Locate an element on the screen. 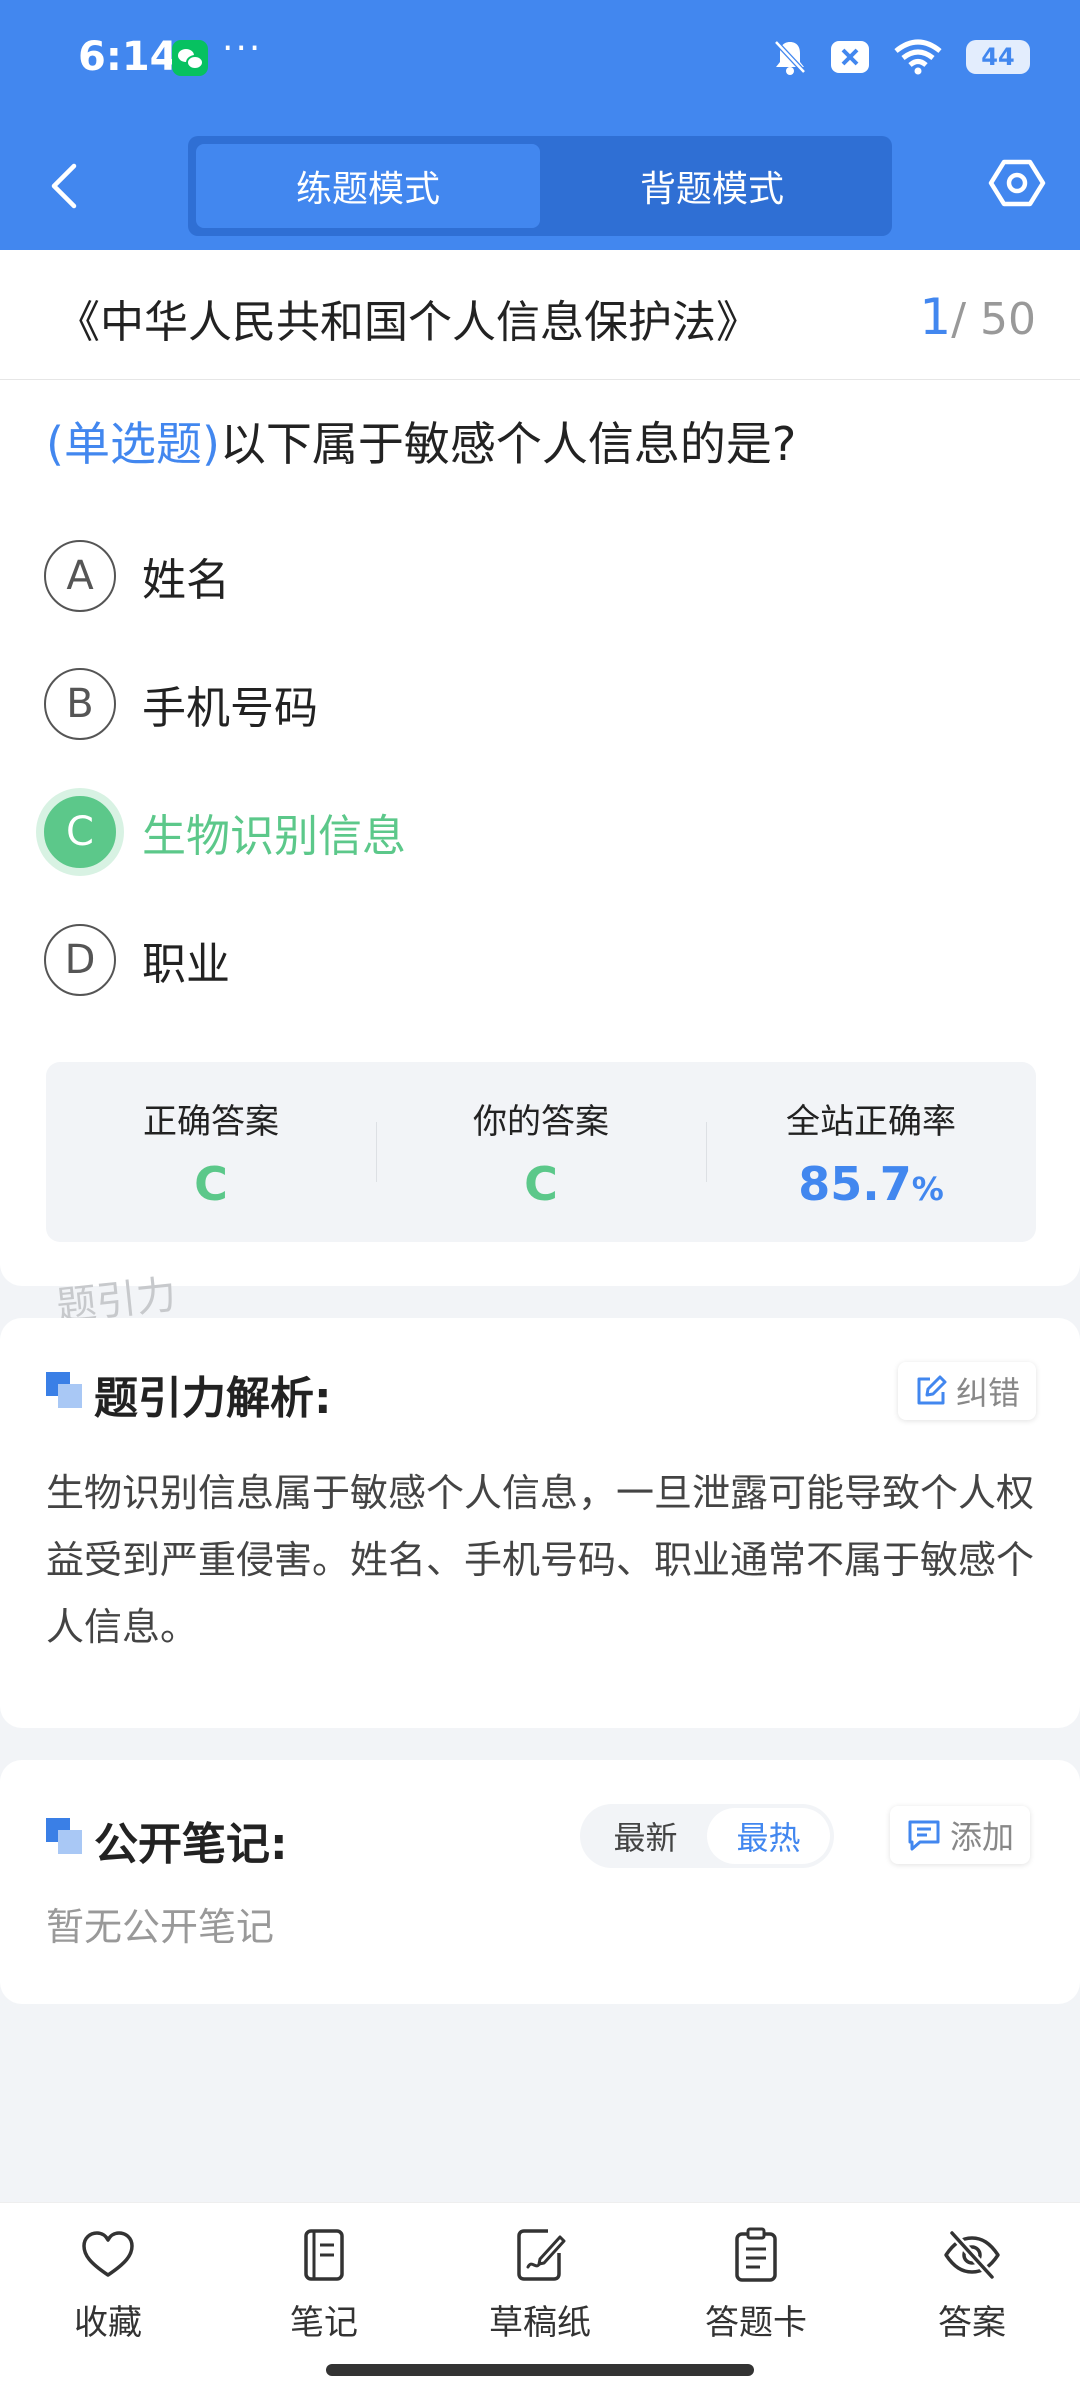  option-text: 手机号码 is located at coordinates (230, 708).